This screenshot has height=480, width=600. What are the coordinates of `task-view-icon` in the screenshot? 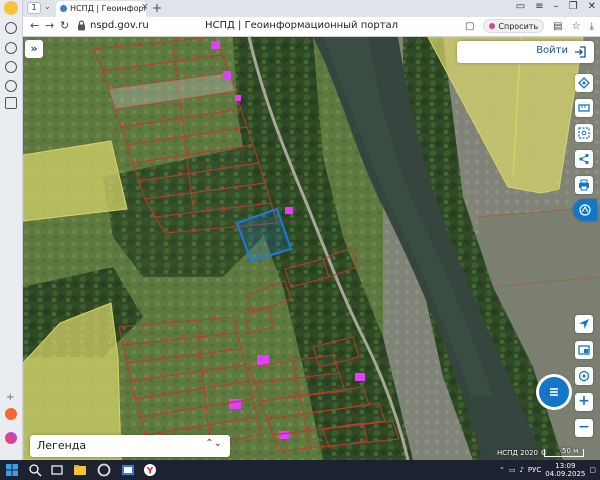 It's located at (57, 470).